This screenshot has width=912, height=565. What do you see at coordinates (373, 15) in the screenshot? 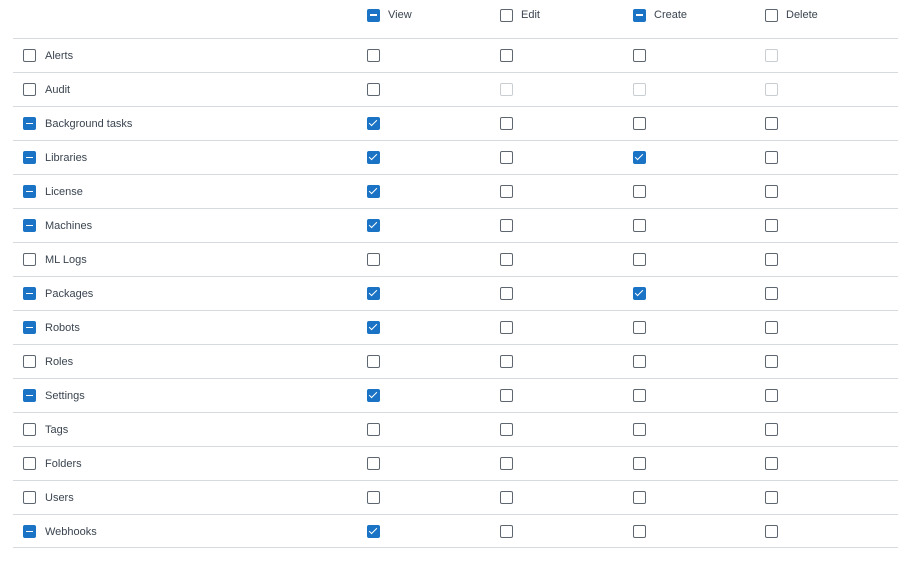
I see `select-all-view-checkbox` at bounding box center [373, 15].